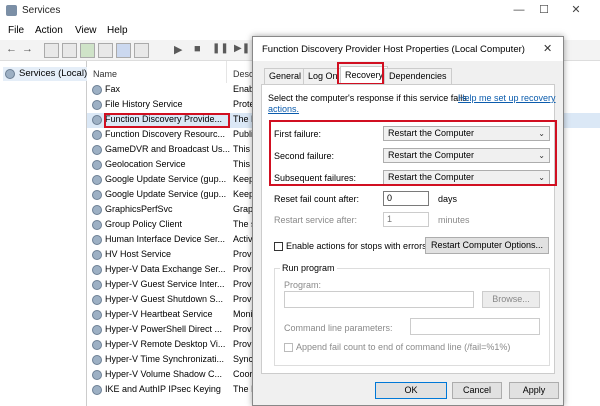  Describe the element at coordinates (418, 76) in the screenshot. I see `tab-dependencies: Dependencies` at that location.